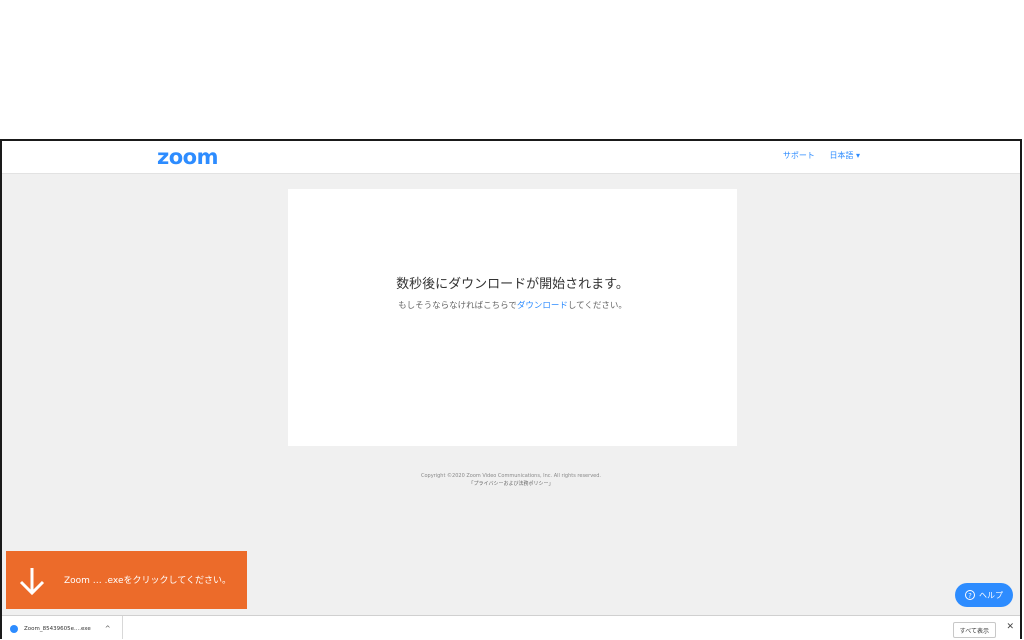 The height and width of the screenshot is (640, 1024). What do you see at coordinates (815, 155) in the screenshot?
I see `header-nav: サポート 日本語 ▾` at bounding box center [815, 155].